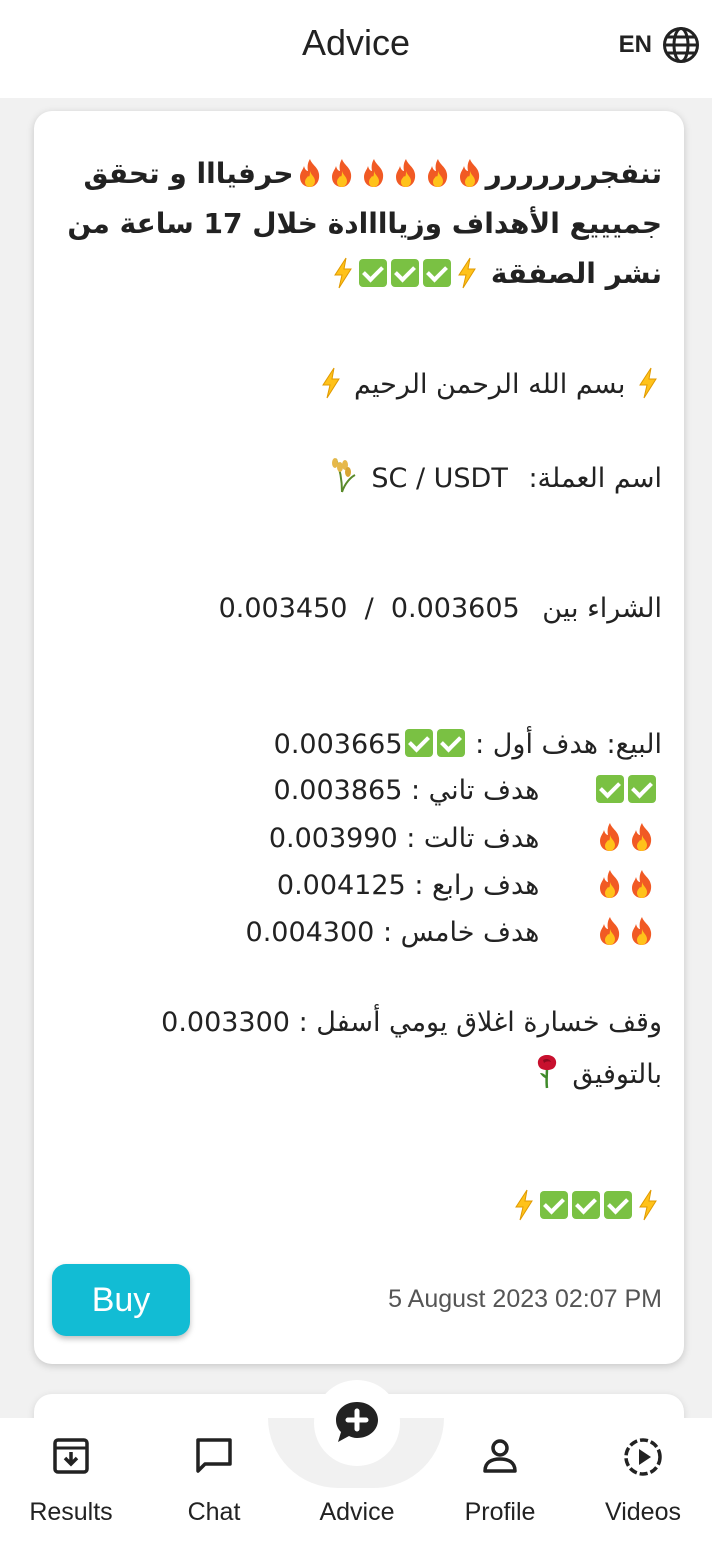 This screenshot has height=1550, width=712. I want to click on language-code: EN, so click(635, 44).